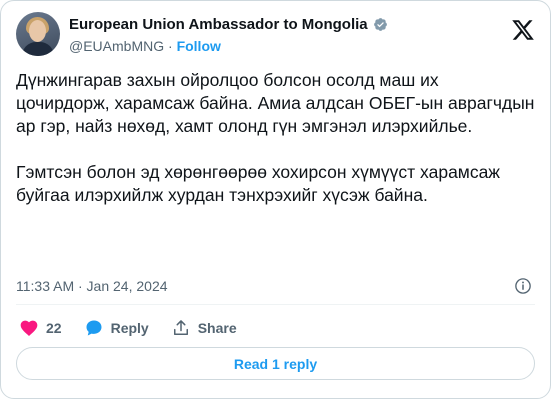 This screenshot has width=553, height=401. I want to click on info-icon, so click(523, 286).